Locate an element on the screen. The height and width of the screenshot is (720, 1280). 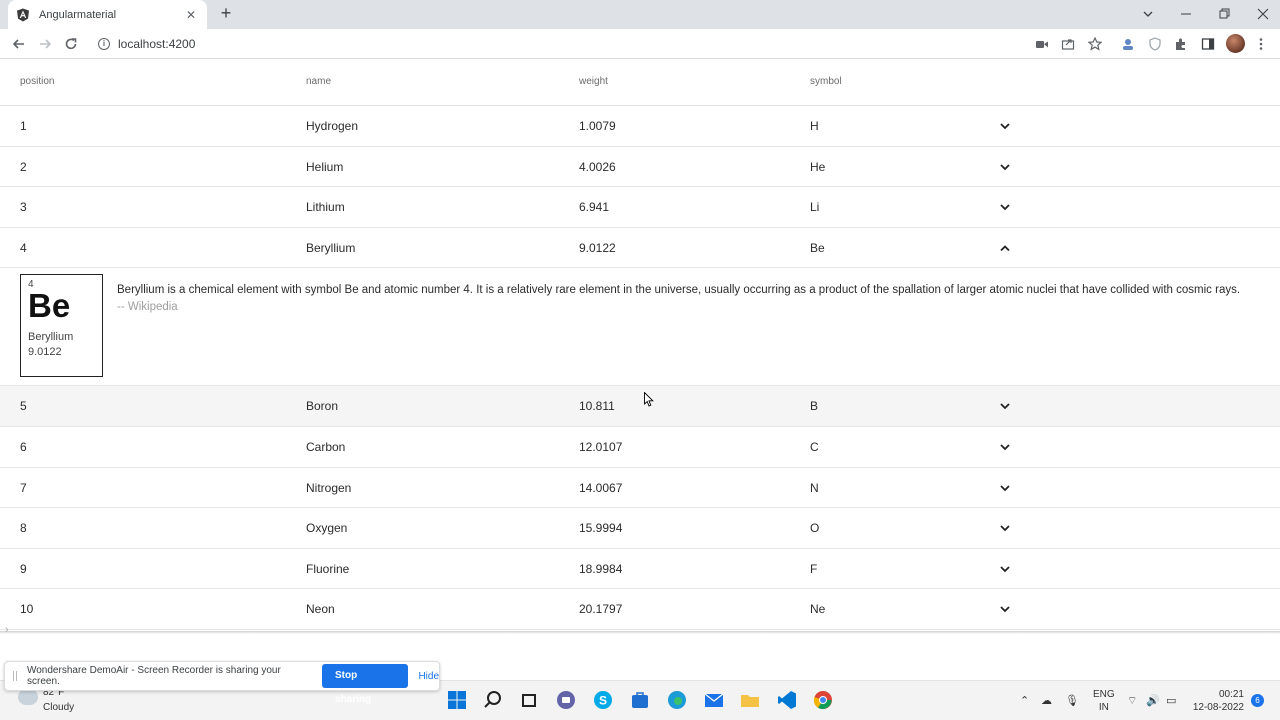
reload-icon is located at coordinates (71, 44).